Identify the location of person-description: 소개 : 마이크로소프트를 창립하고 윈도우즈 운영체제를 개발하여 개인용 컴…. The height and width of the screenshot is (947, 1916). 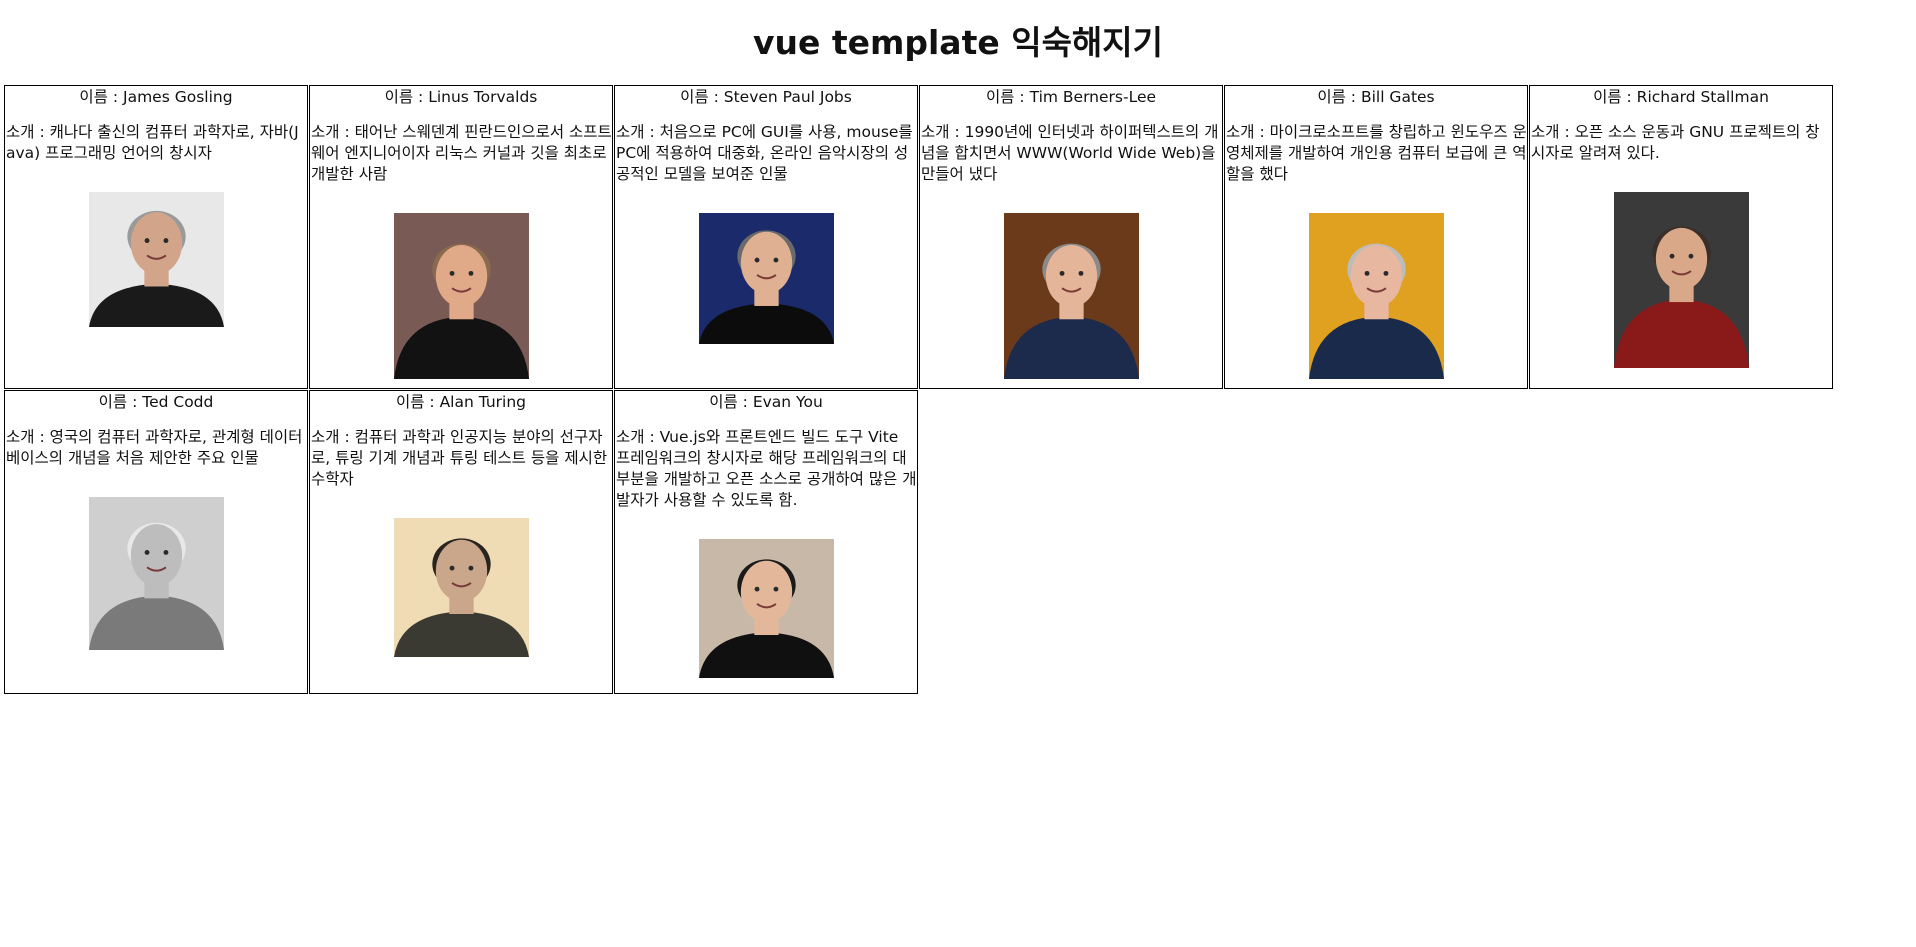
(1376, 153).